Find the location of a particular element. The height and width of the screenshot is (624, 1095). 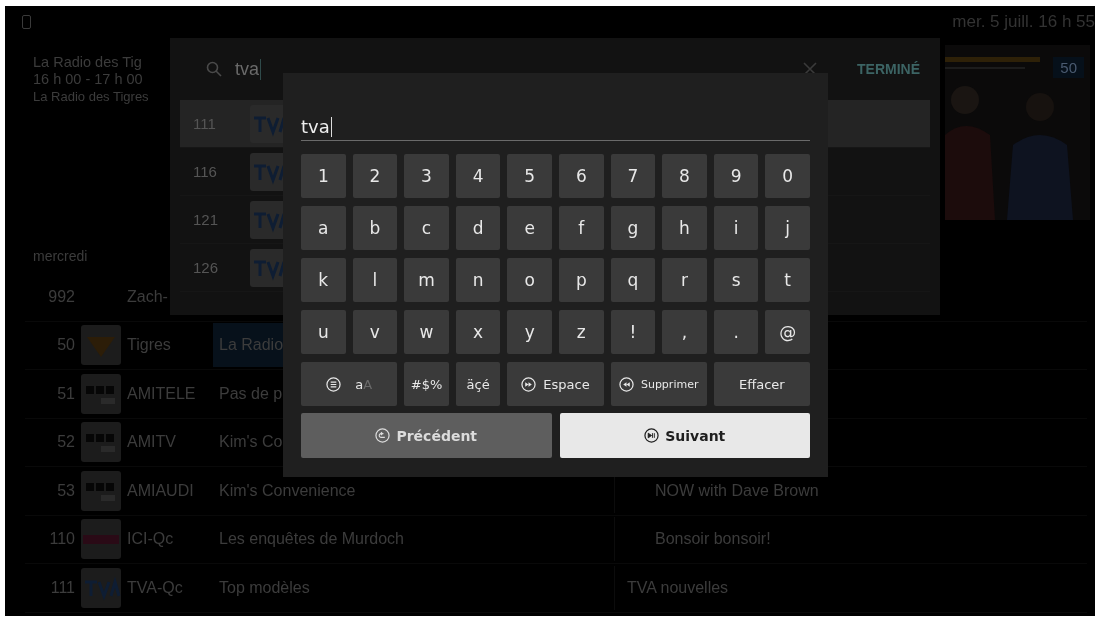

day-label: mercredi is located at coordinates (60, 256).